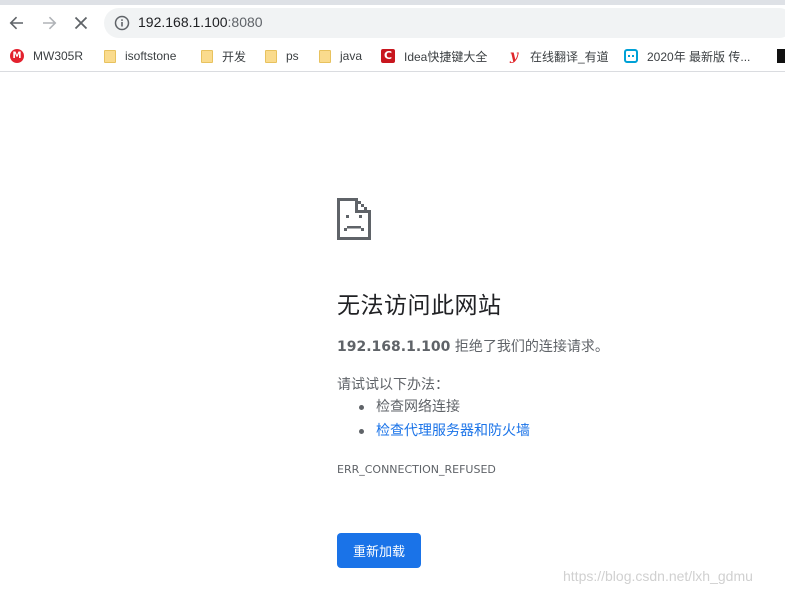 Image resolution: width=785 pixels, height=596 pixels. I want to click on forward-button, so click(49, 23).